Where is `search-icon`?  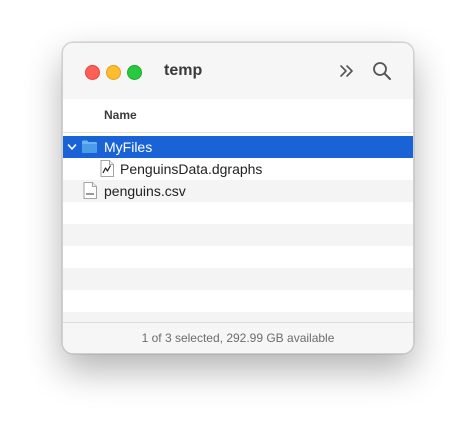
search-icon is located at coordinates (382, 71).